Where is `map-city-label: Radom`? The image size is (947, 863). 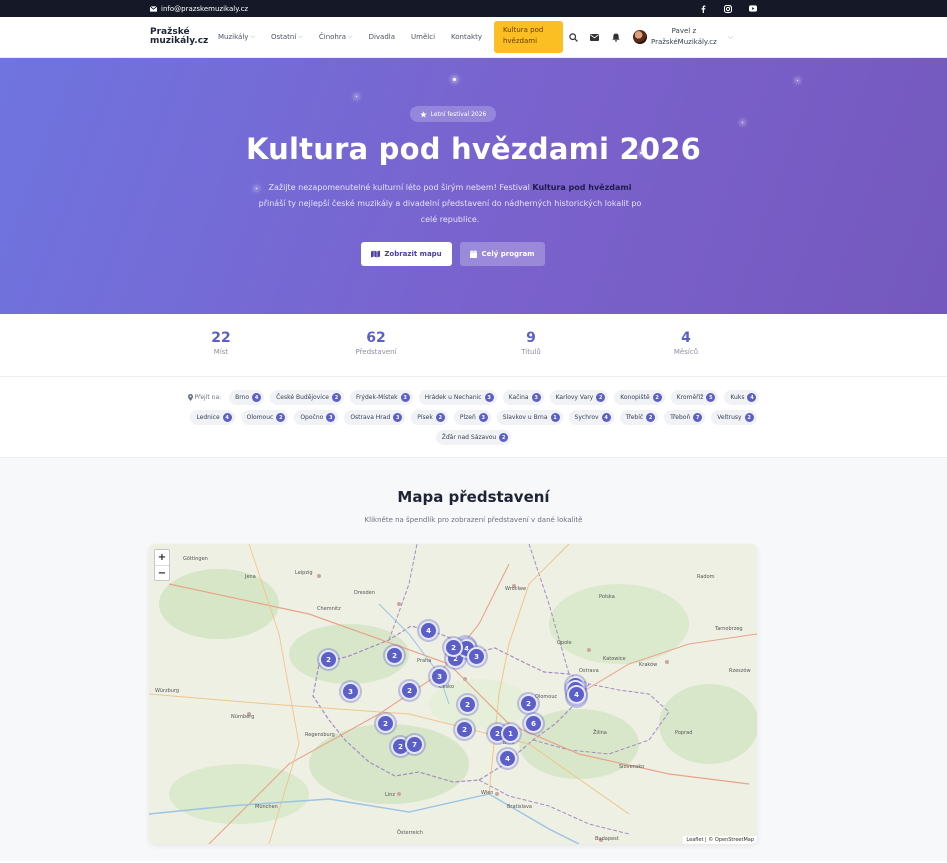 map-city-label: Radom is located at coordinates (706, 577).